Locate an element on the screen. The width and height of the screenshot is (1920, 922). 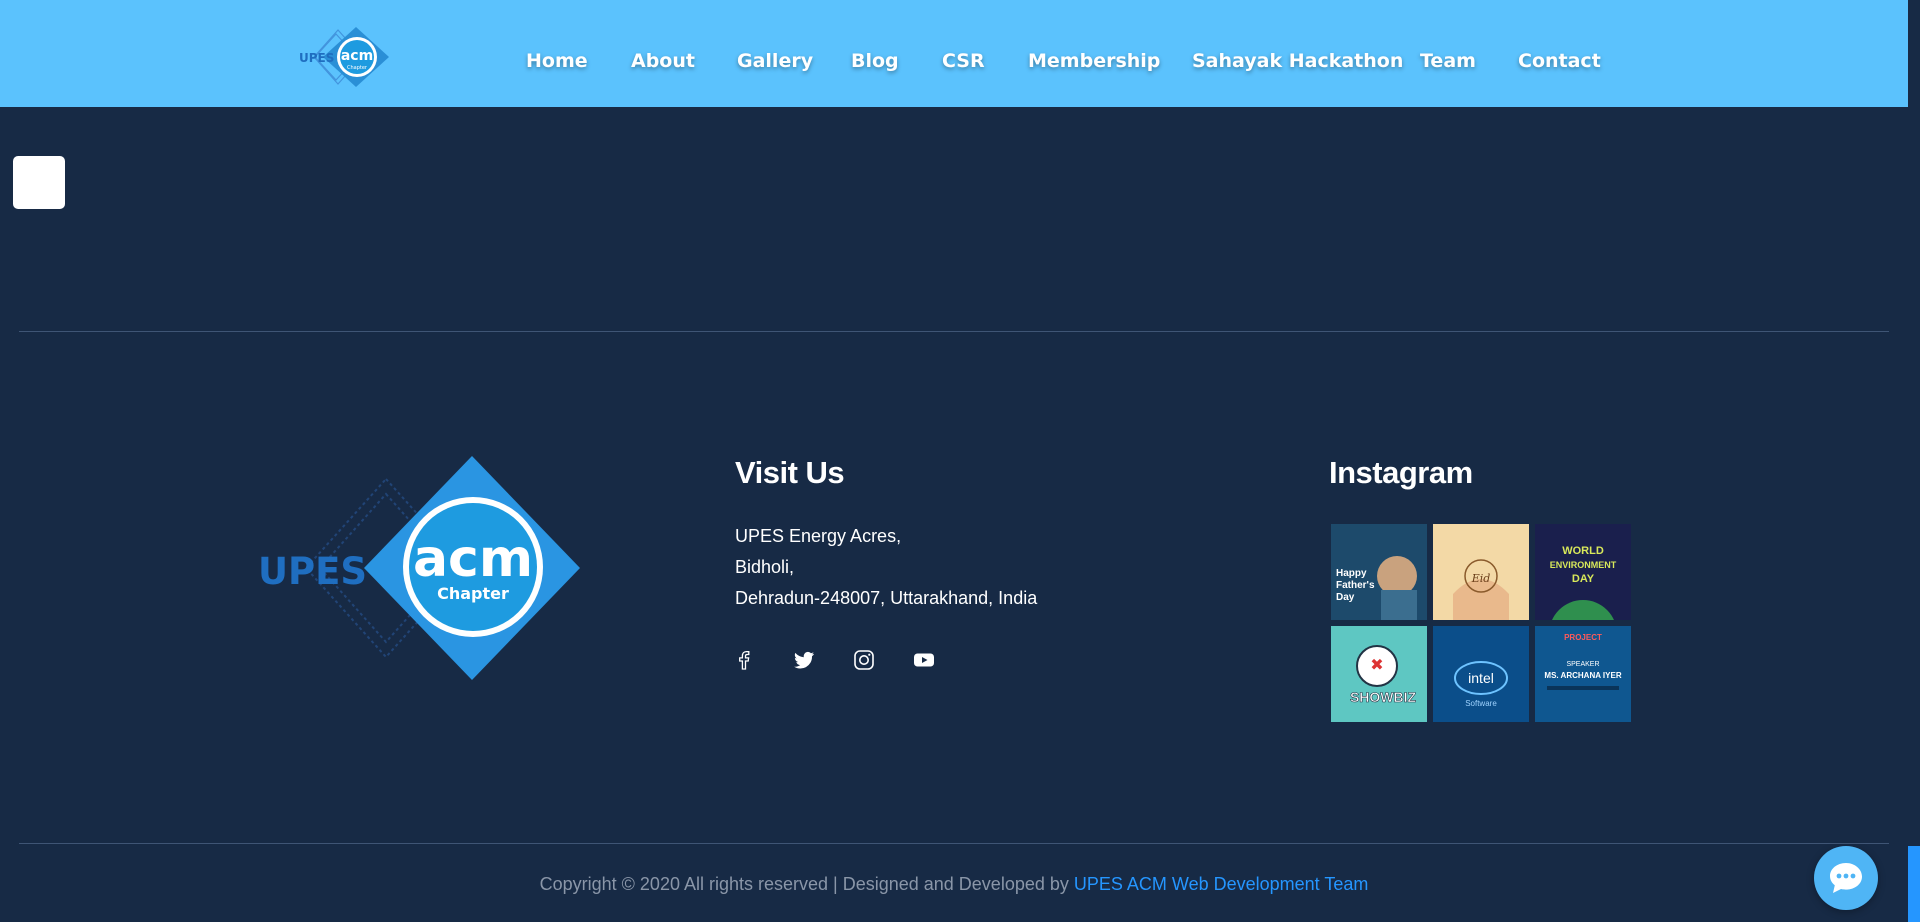
scrollbar-track is located at coordinates (1914, 461).